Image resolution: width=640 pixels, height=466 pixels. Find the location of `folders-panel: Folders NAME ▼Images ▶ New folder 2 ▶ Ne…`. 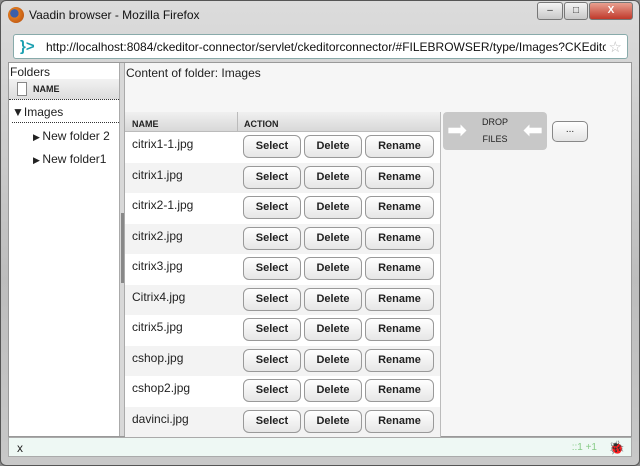

folders-panel: Folders NAME ▼Images ▶ New folder 2 ▶ Ne… is located at coordinates (64, 249).